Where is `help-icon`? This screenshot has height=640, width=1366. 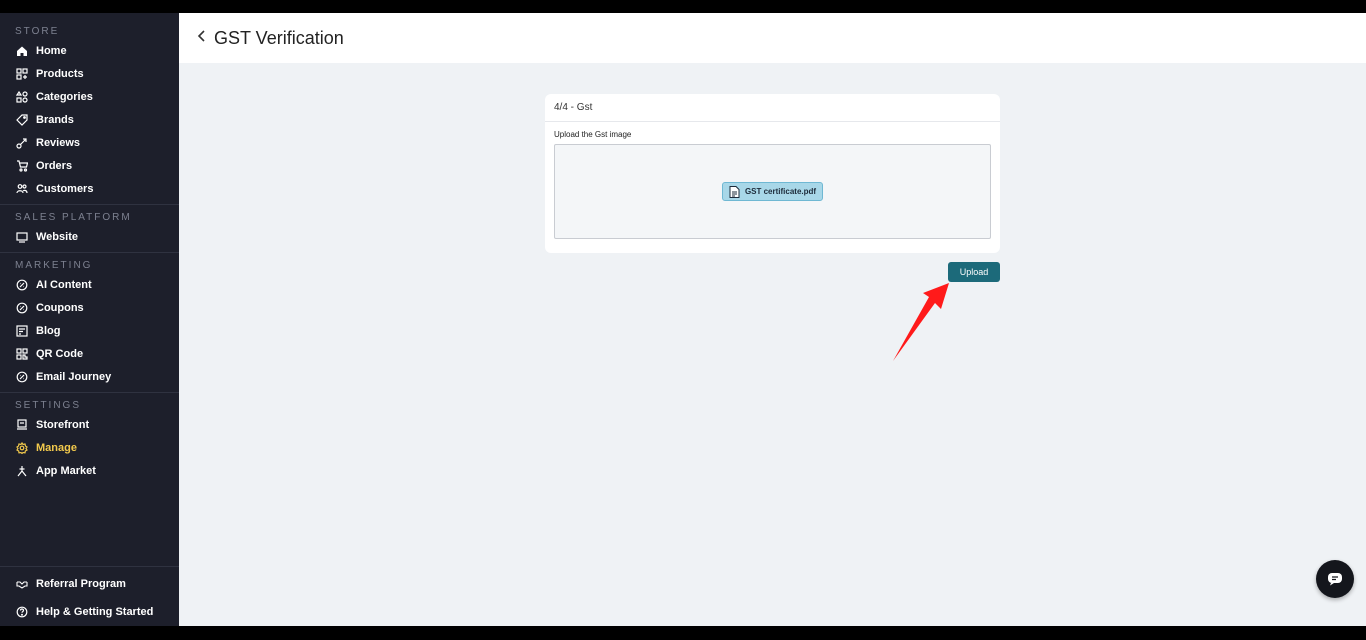
help-icon is located at coordinates (21, 612).